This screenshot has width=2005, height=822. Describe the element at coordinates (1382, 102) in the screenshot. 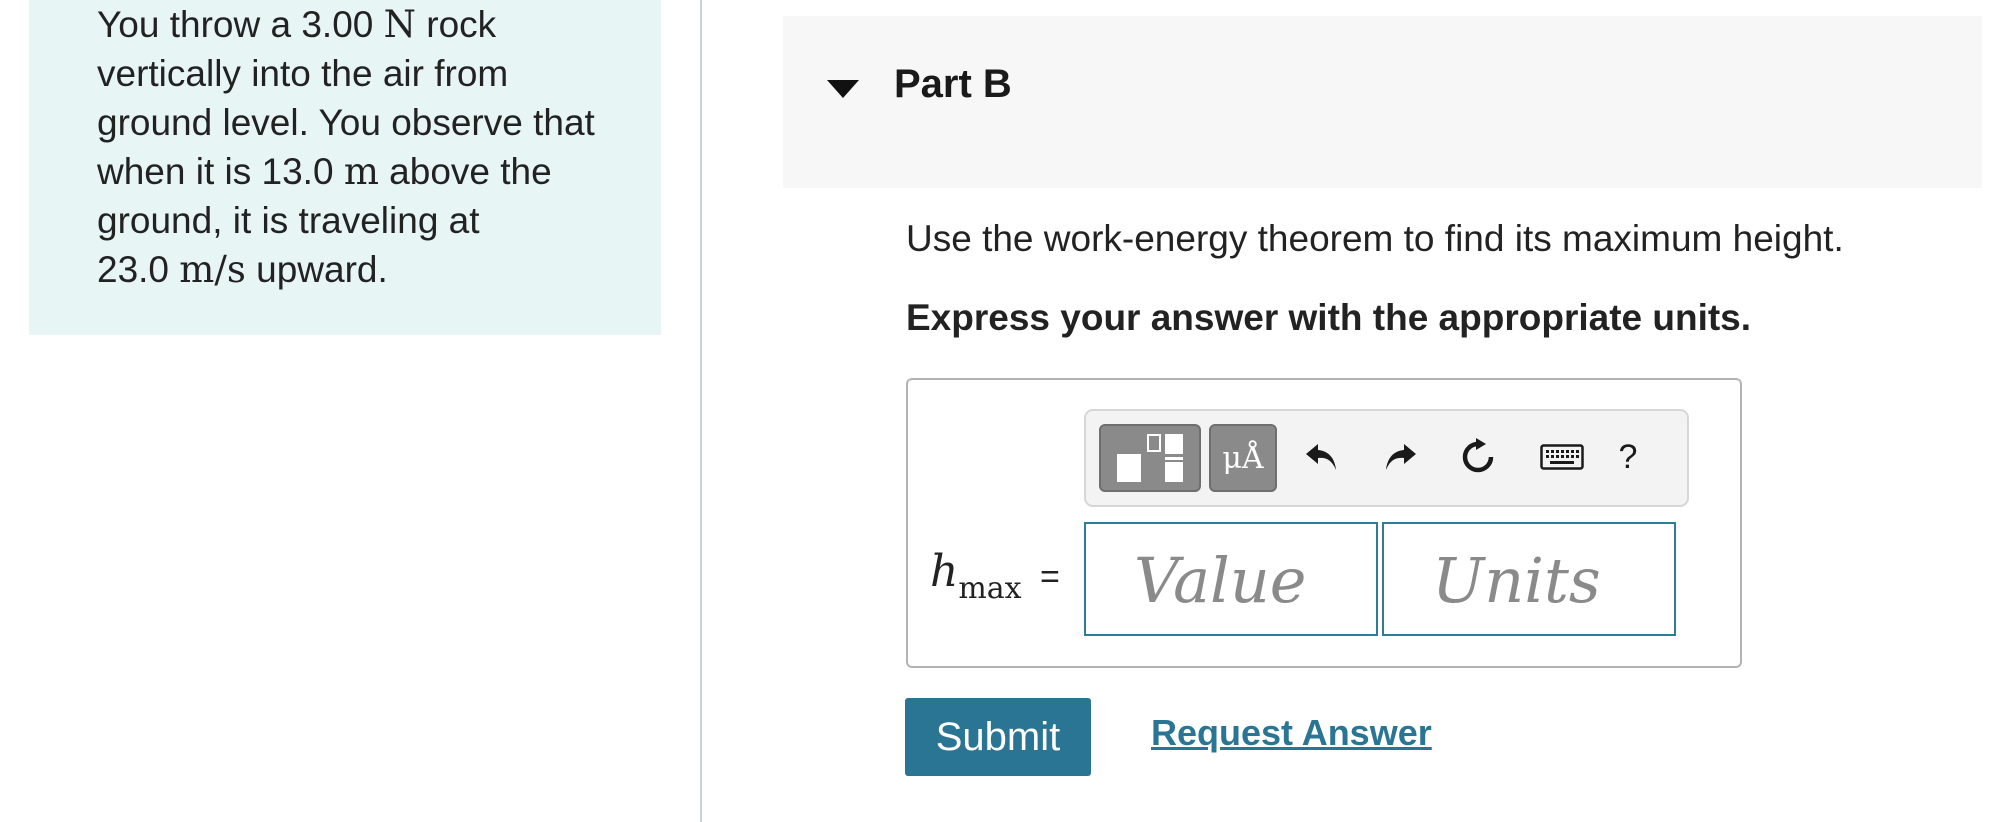

I see `part-header: Part B` at that location.